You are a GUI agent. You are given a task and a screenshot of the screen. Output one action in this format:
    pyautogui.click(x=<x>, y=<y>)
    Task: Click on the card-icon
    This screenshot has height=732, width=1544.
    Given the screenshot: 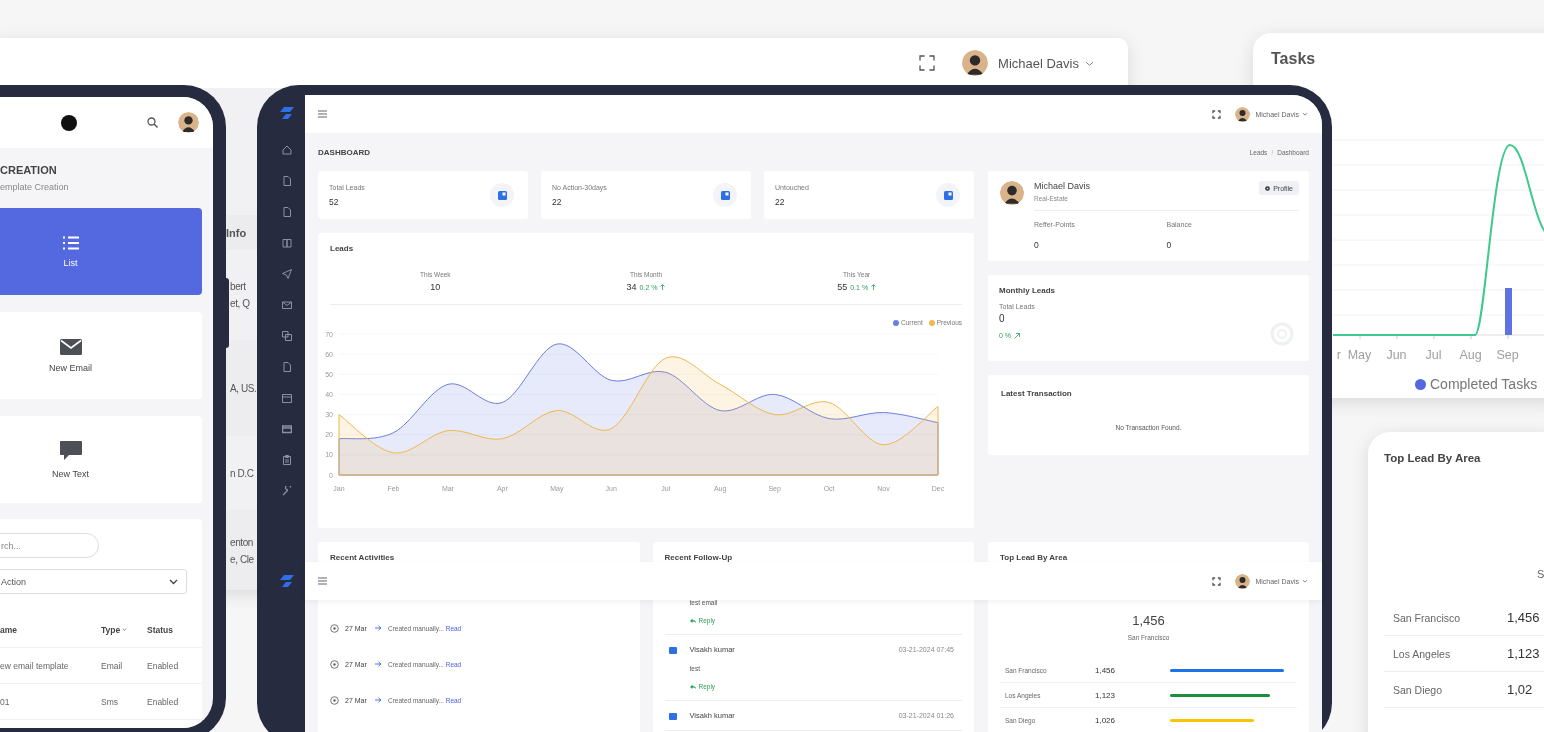 What is the action you would take?
    pyautogui.click(x=287, y=429)
    